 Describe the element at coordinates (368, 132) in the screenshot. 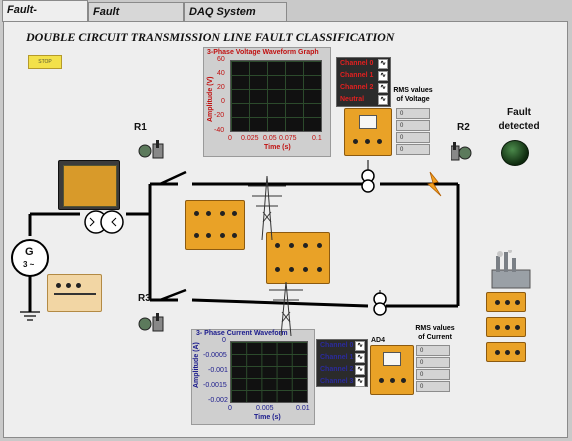

I see `voltage-meter-module` at that location.